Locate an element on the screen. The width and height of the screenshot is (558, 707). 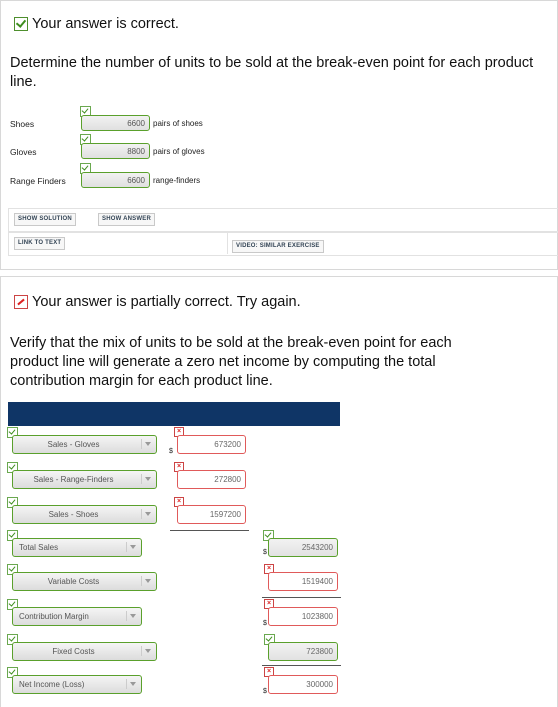
row-label-gloves: Gloves is located at coordinates (23, 152).